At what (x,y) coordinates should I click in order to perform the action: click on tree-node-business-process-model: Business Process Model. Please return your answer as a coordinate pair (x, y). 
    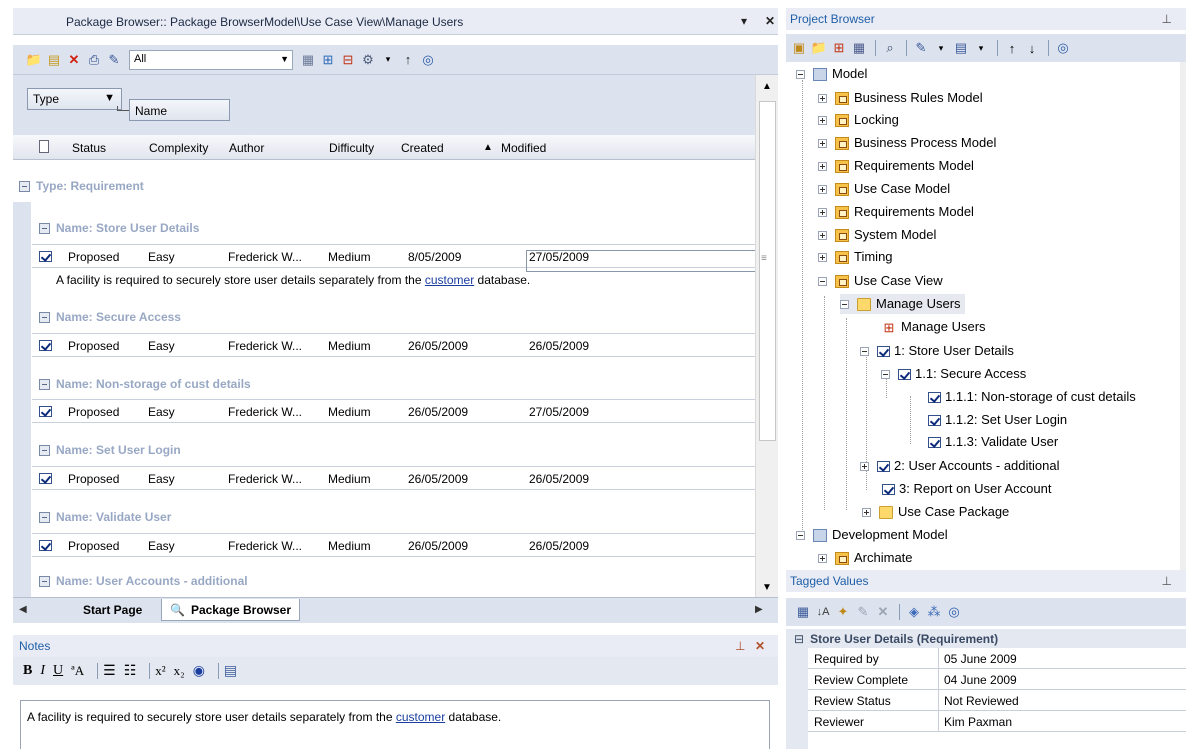
    Looking at the image, I should click on (907, 143).